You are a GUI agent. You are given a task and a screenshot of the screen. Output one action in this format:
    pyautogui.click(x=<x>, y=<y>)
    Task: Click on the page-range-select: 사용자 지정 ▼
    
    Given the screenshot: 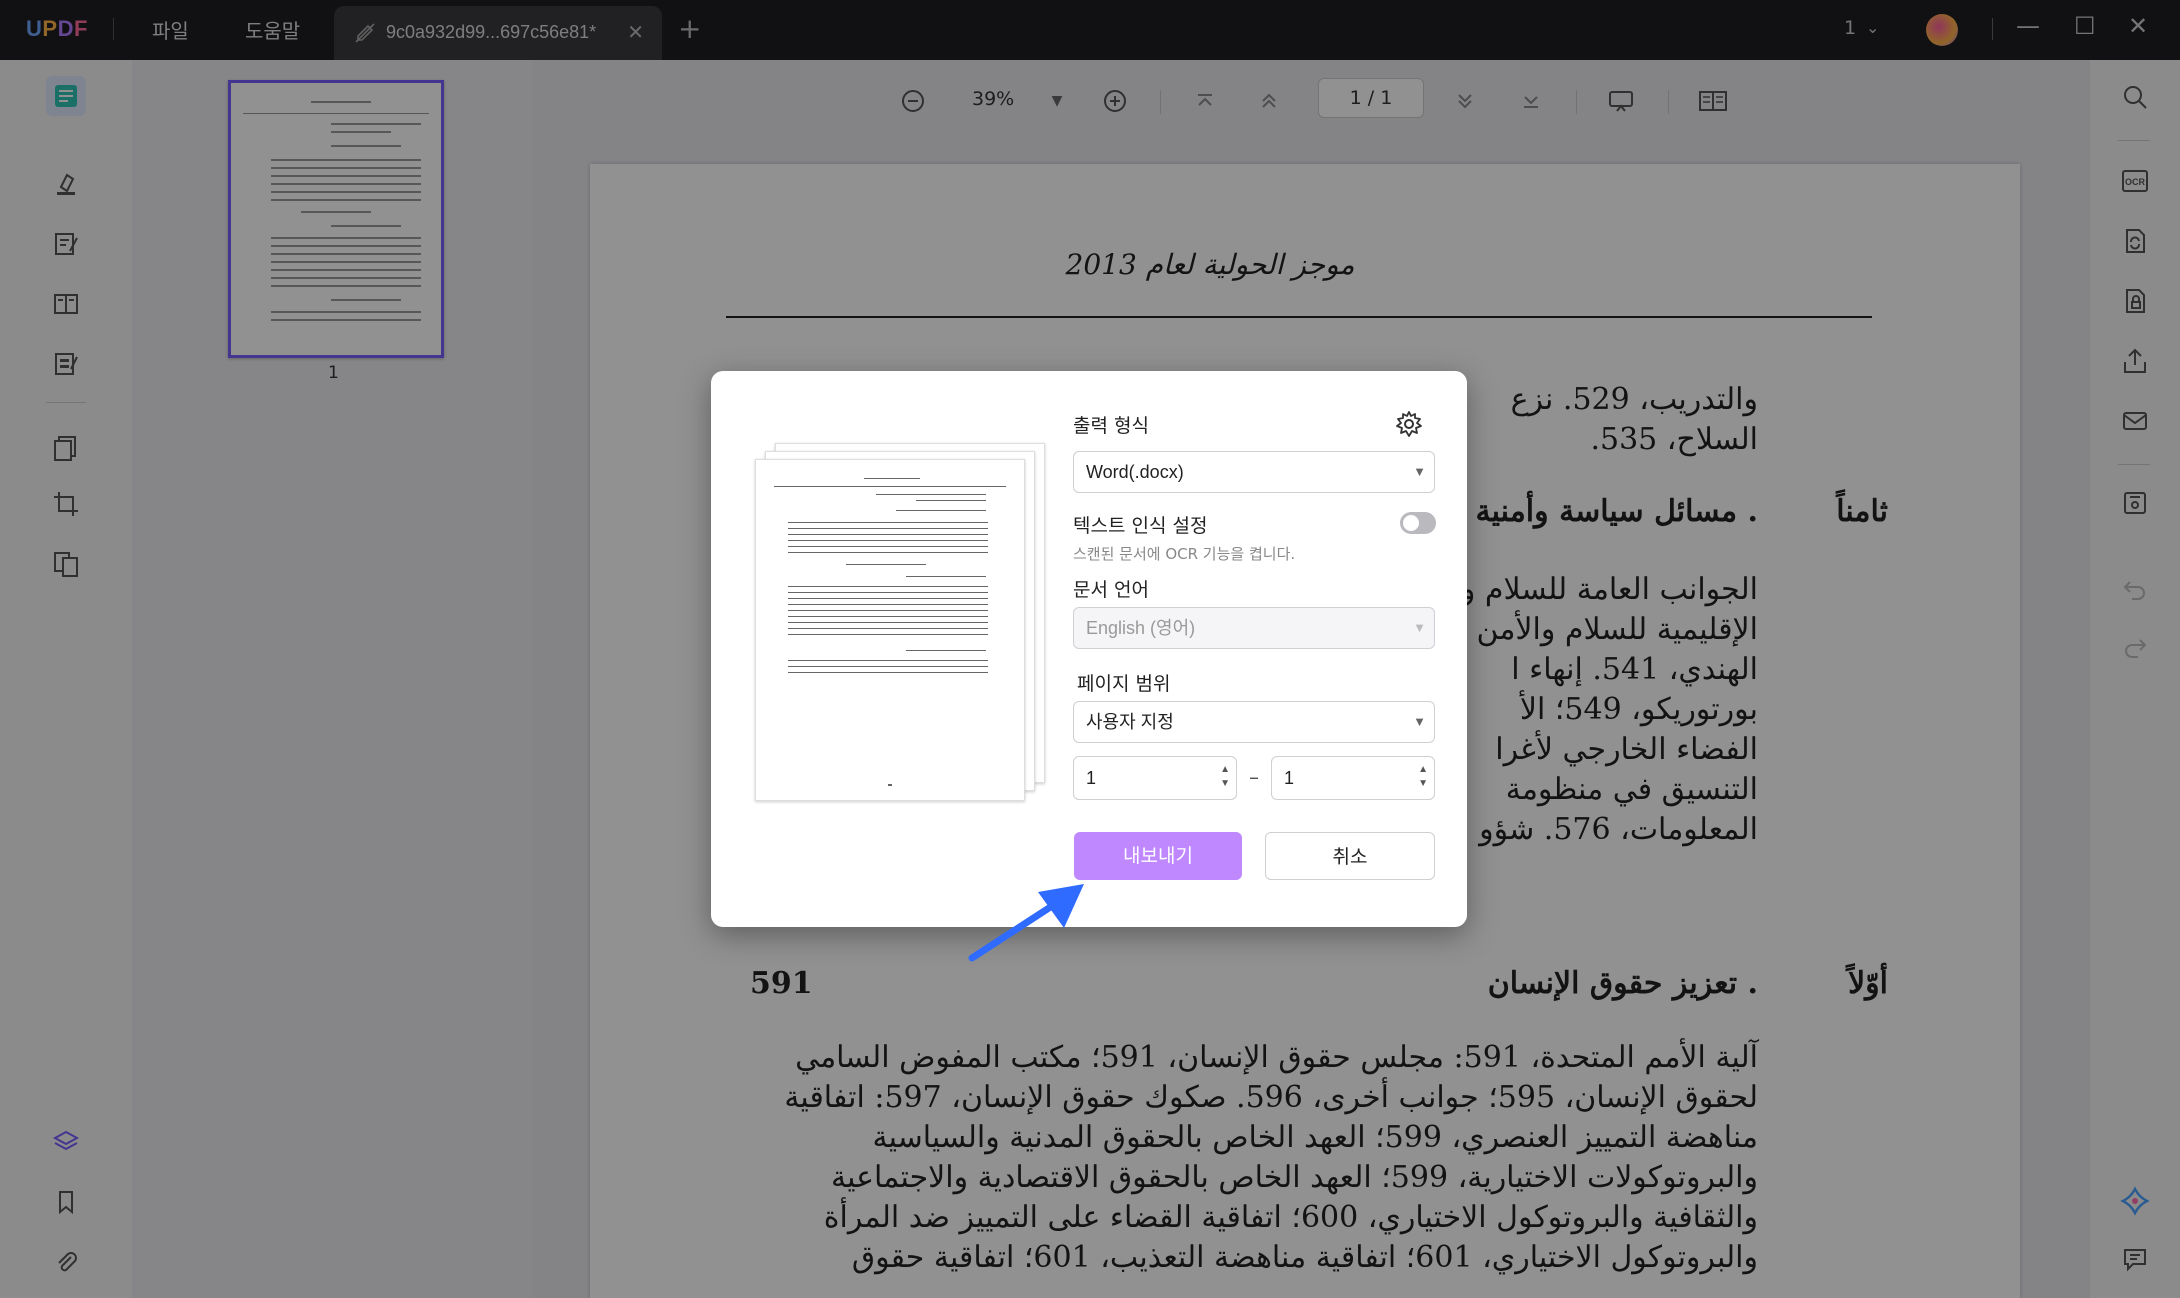 What is the action you would take?
    pyautogui.click(x=1254, y=722)
    